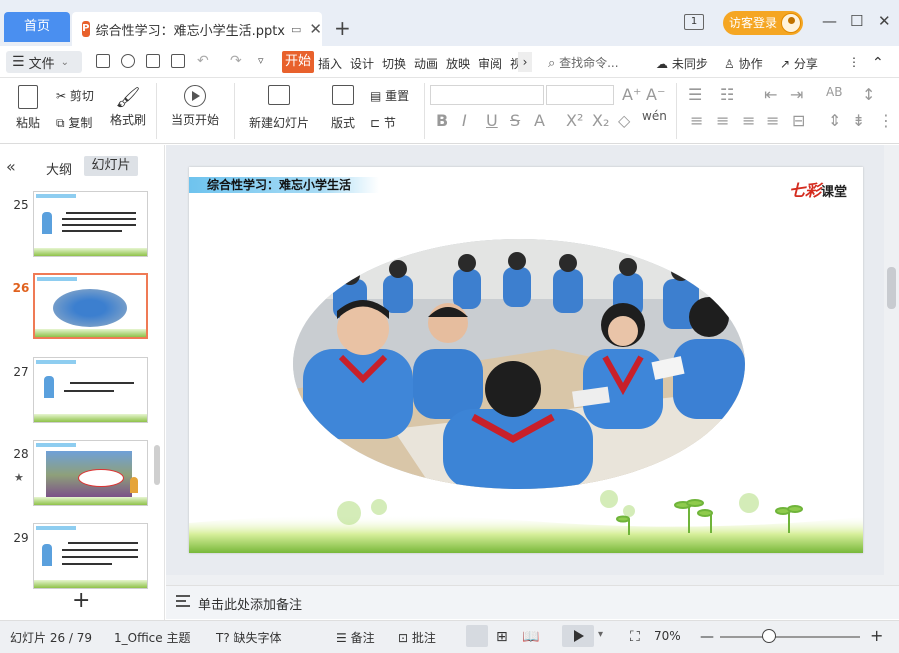 The height and width of the screenshot is (653, 899). I want to click on new-slide-button: 新建幻灯片, so click(279, 108).